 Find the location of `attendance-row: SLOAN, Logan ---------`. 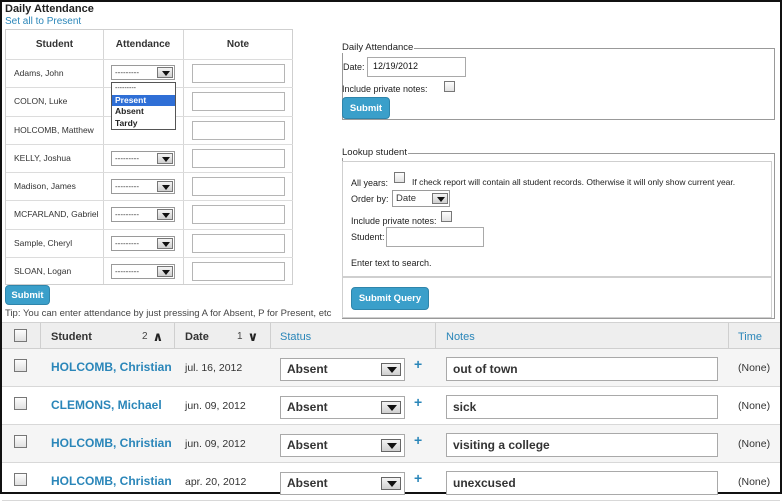

attendance-row: SLOAN, Logan --------- is located at coordinates (149, 271).